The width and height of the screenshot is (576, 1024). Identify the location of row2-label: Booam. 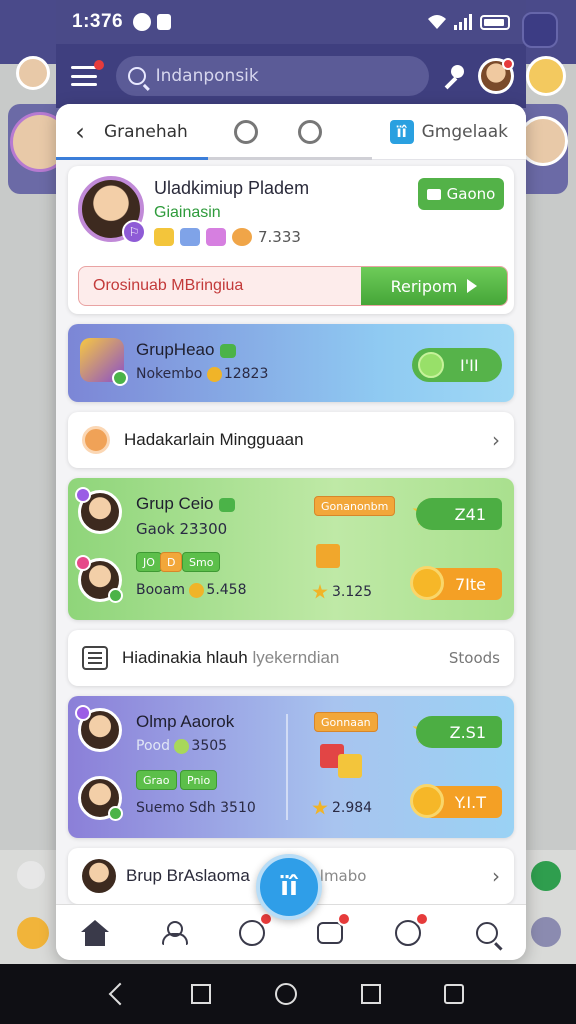
(160, 590).